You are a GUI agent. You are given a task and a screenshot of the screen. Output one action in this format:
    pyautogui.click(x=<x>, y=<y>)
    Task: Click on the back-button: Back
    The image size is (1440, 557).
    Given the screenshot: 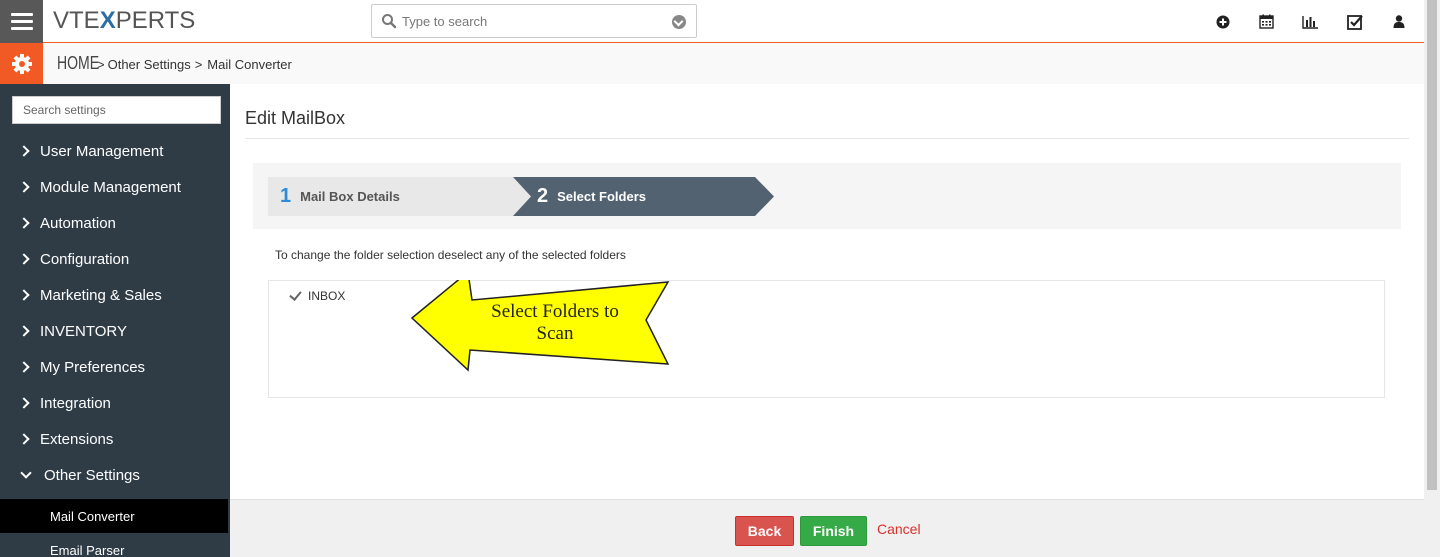 What is the action you would take?
    pyautogui.click(x=764, y=531)
    